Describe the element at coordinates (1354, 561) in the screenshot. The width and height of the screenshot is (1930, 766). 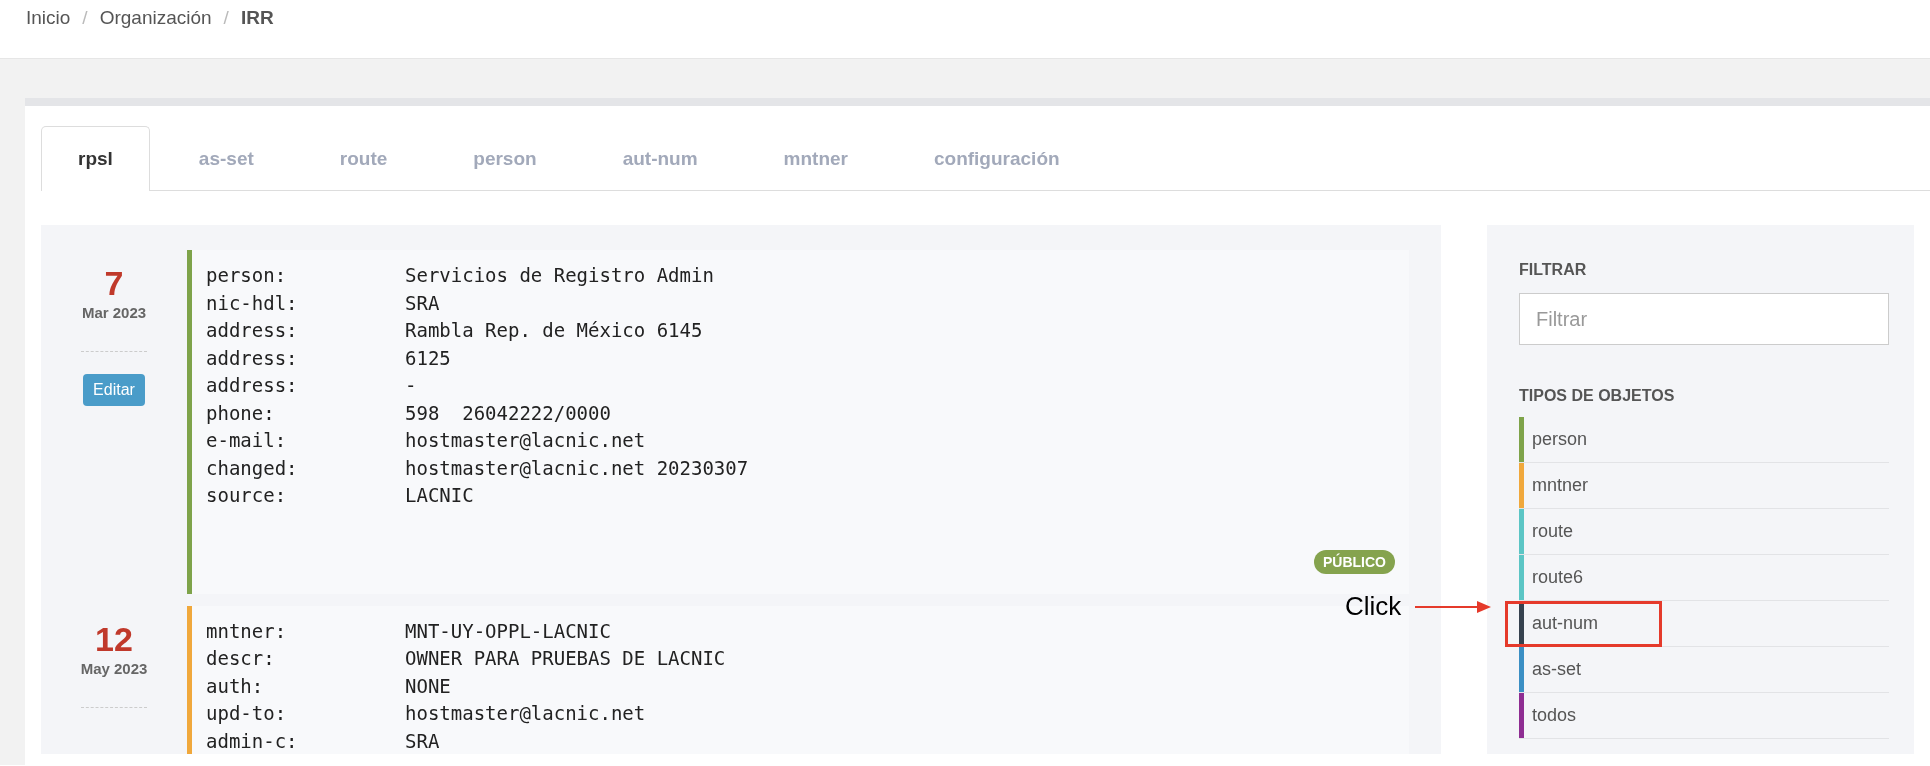
I see `public-badge: PÚBLICO` at that location.